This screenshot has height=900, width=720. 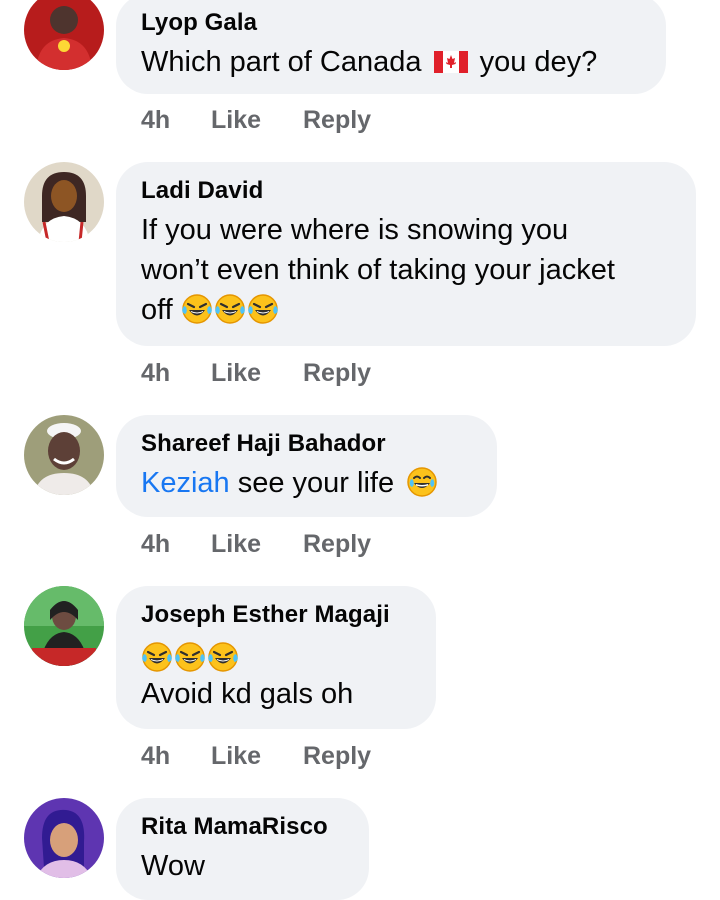 I want to click on comment-bubble: Rita MamaRisco Wow, so click(x=242, y=849).